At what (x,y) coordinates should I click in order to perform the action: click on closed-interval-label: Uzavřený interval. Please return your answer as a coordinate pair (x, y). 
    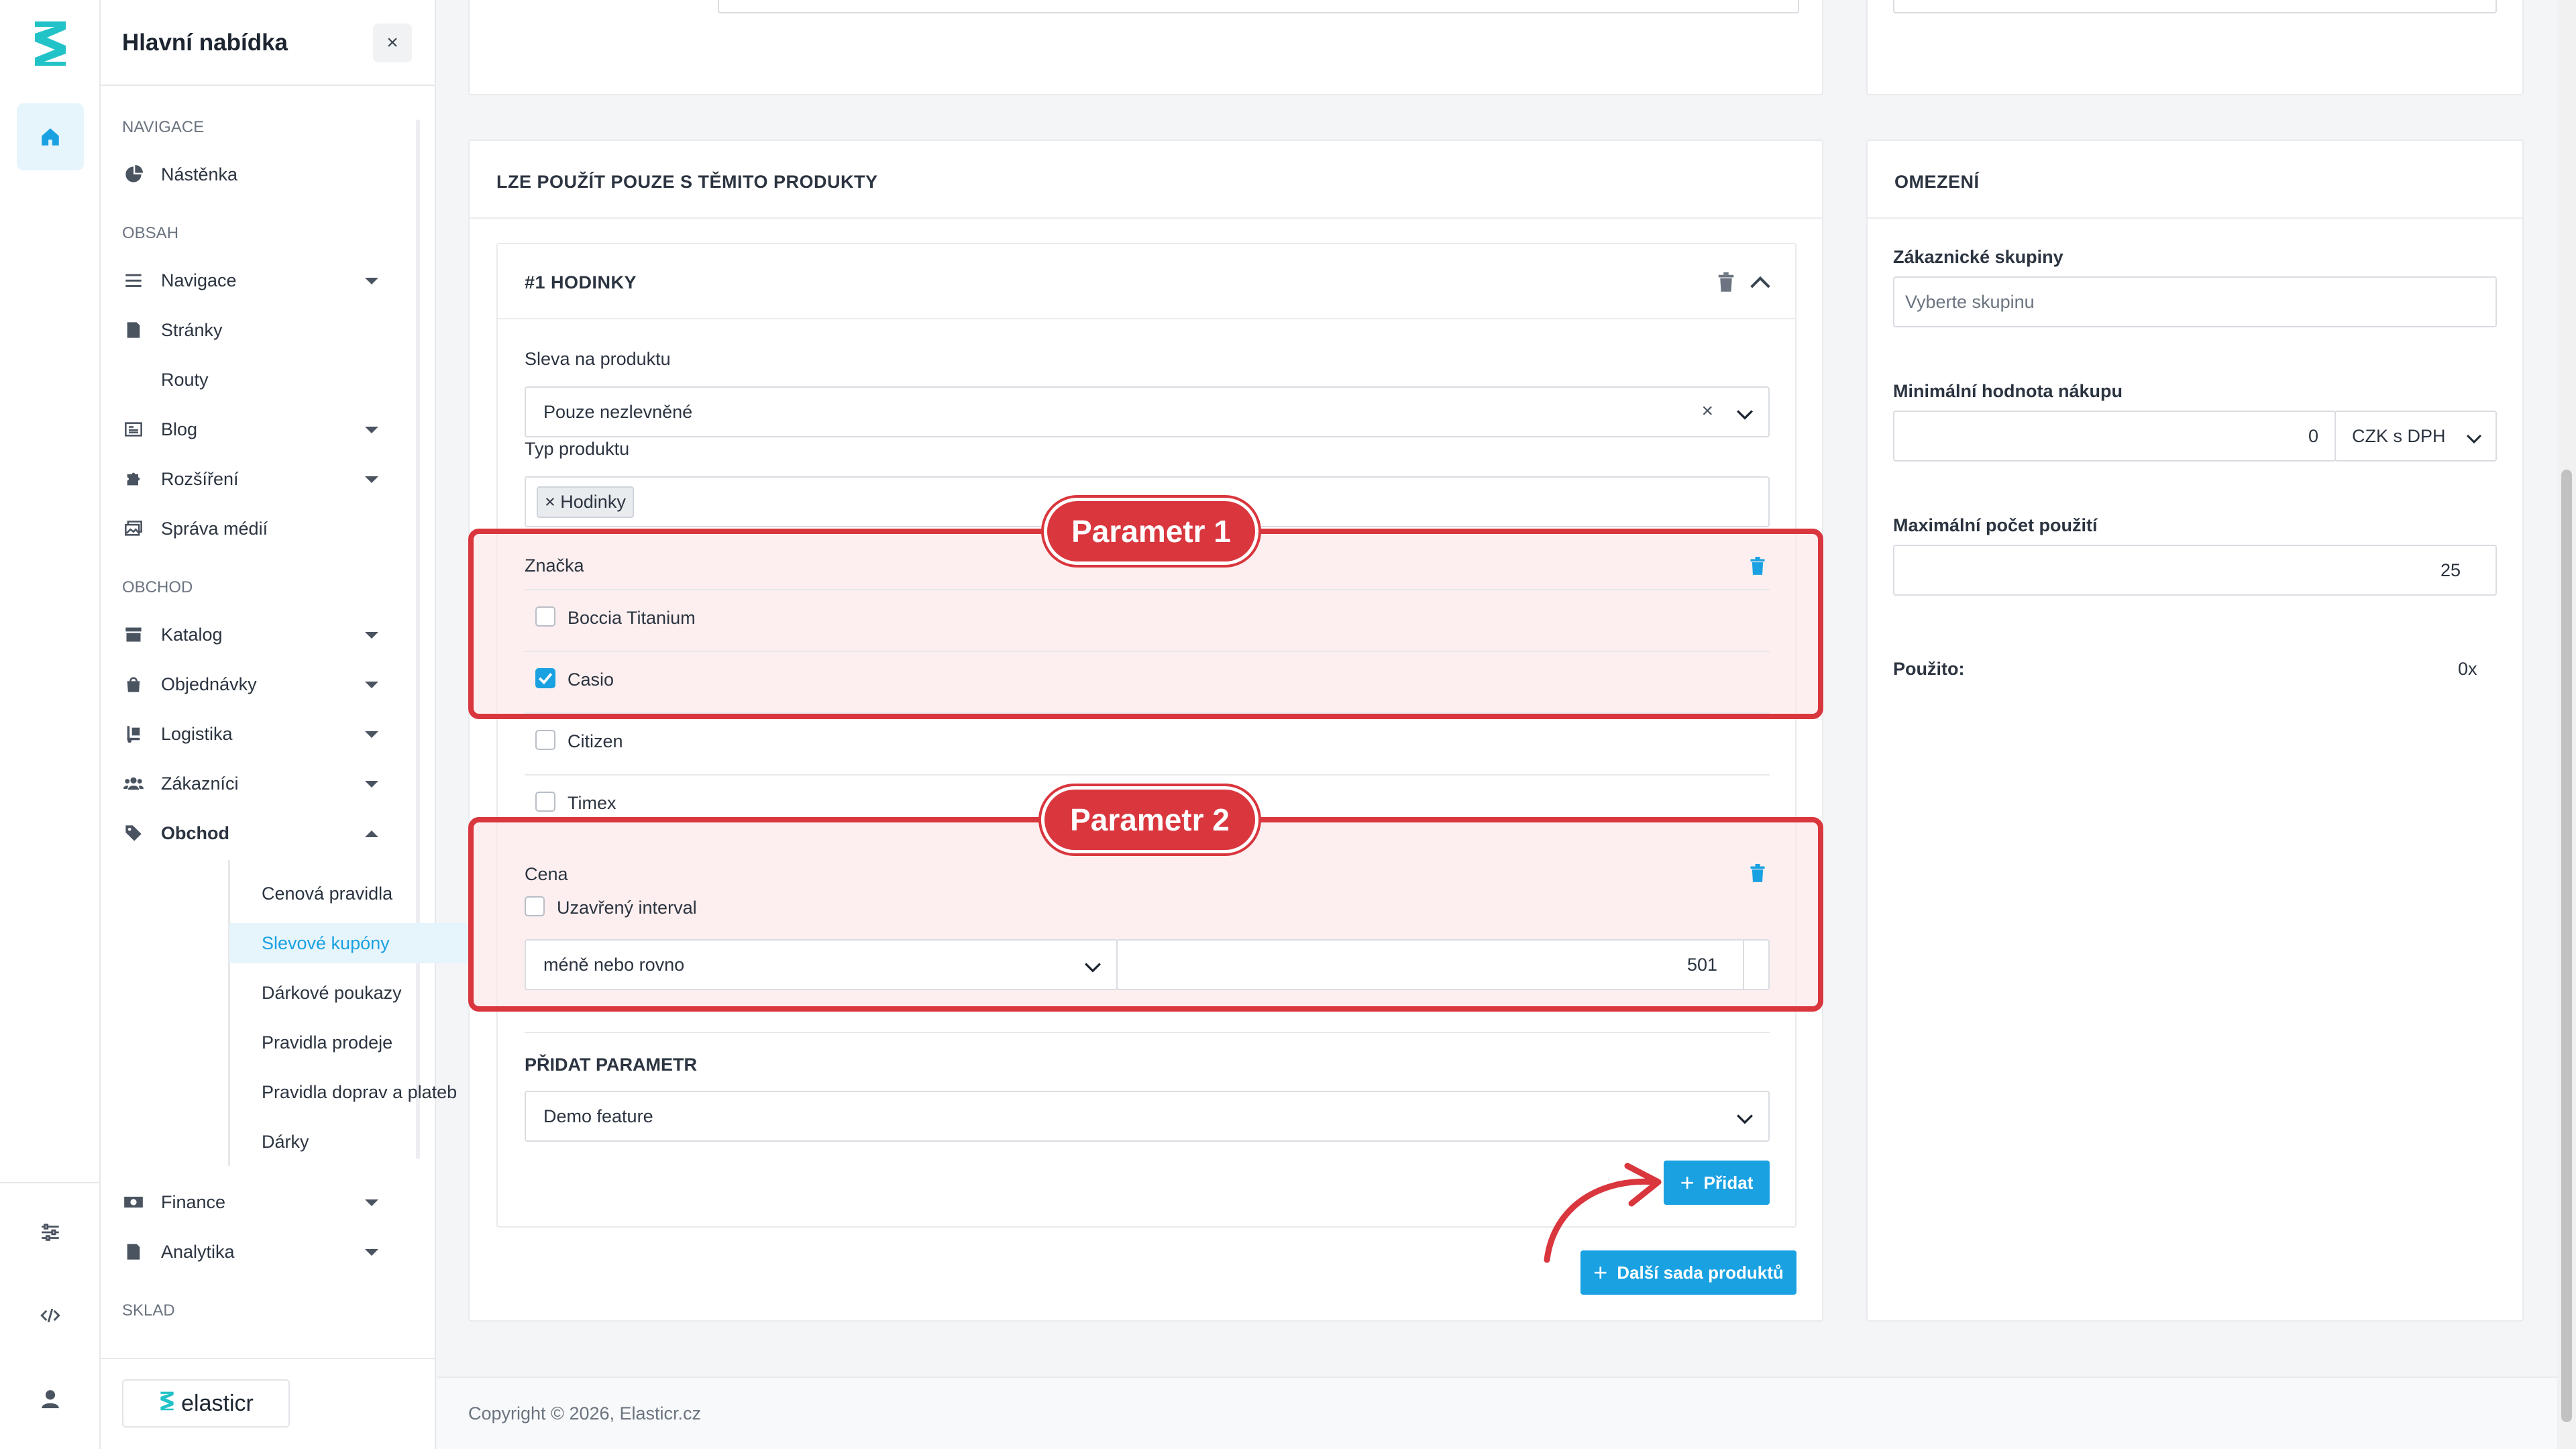
    Looking at the image, I should click on (627, 908).